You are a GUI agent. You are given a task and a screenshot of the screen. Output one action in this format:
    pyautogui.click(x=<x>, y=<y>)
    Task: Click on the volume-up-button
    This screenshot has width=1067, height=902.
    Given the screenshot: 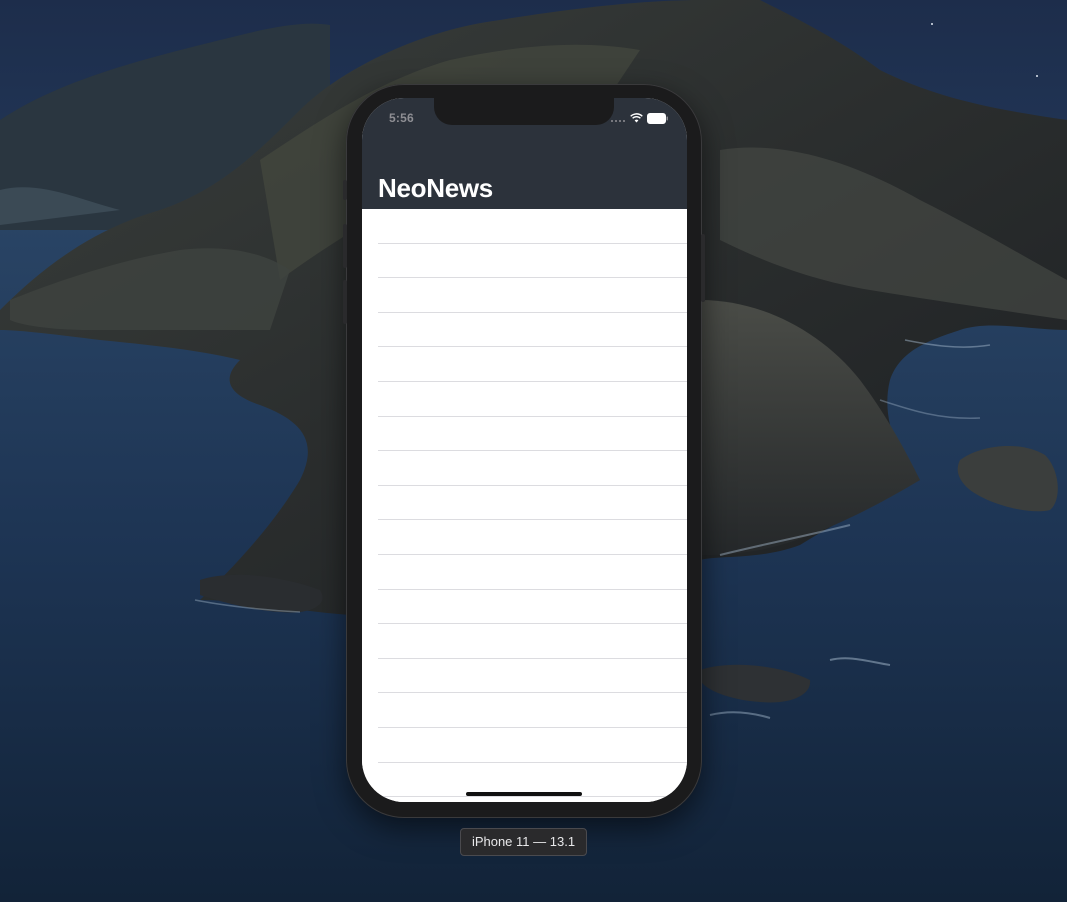 What is the action you would take?
    pyautogui.click(x=345, y=246)
    